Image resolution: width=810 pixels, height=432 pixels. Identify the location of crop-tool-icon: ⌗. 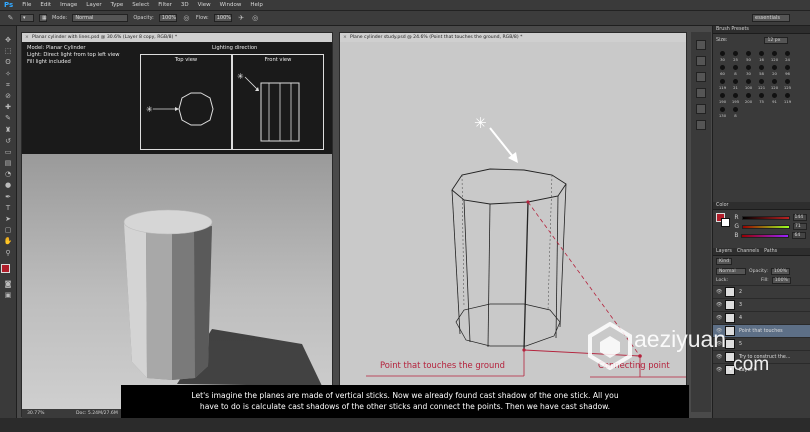
(8, 85).